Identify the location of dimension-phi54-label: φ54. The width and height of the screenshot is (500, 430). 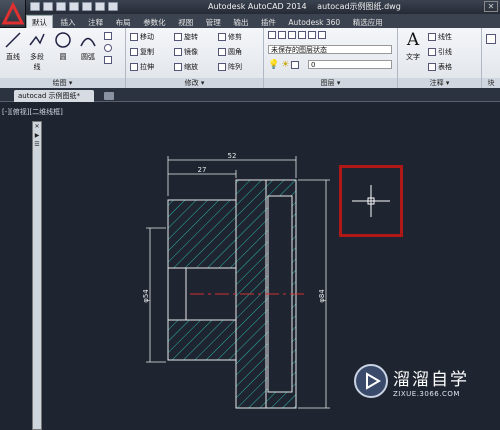
(146, 296).